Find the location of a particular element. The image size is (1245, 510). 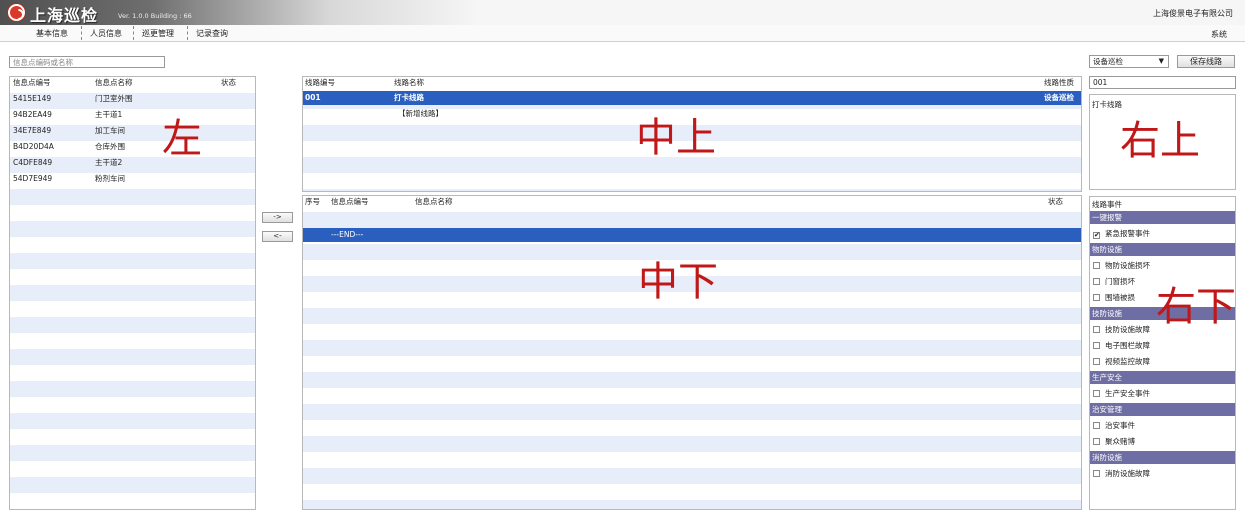

end-marker: ---END--- is located at coordinates (347, 234).